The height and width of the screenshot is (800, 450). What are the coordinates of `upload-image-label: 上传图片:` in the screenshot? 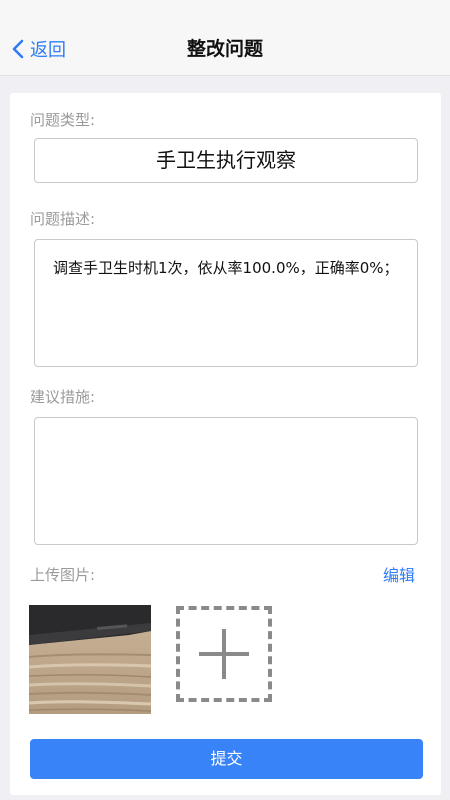 It's located at (63, 575).